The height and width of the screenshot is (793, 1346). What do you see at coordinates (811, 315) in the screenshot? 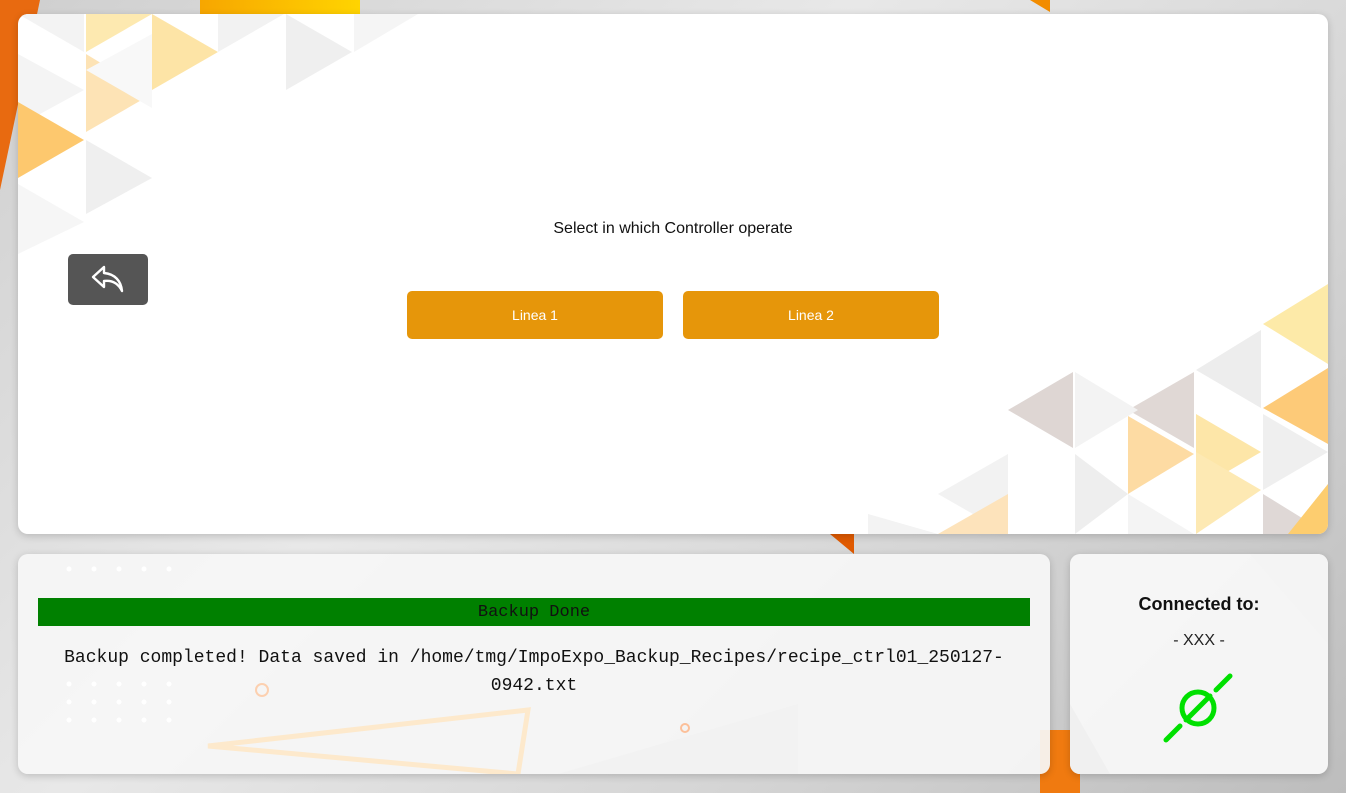
I see `linea-2-button: Linea 2` at bounding box center [811, 315].